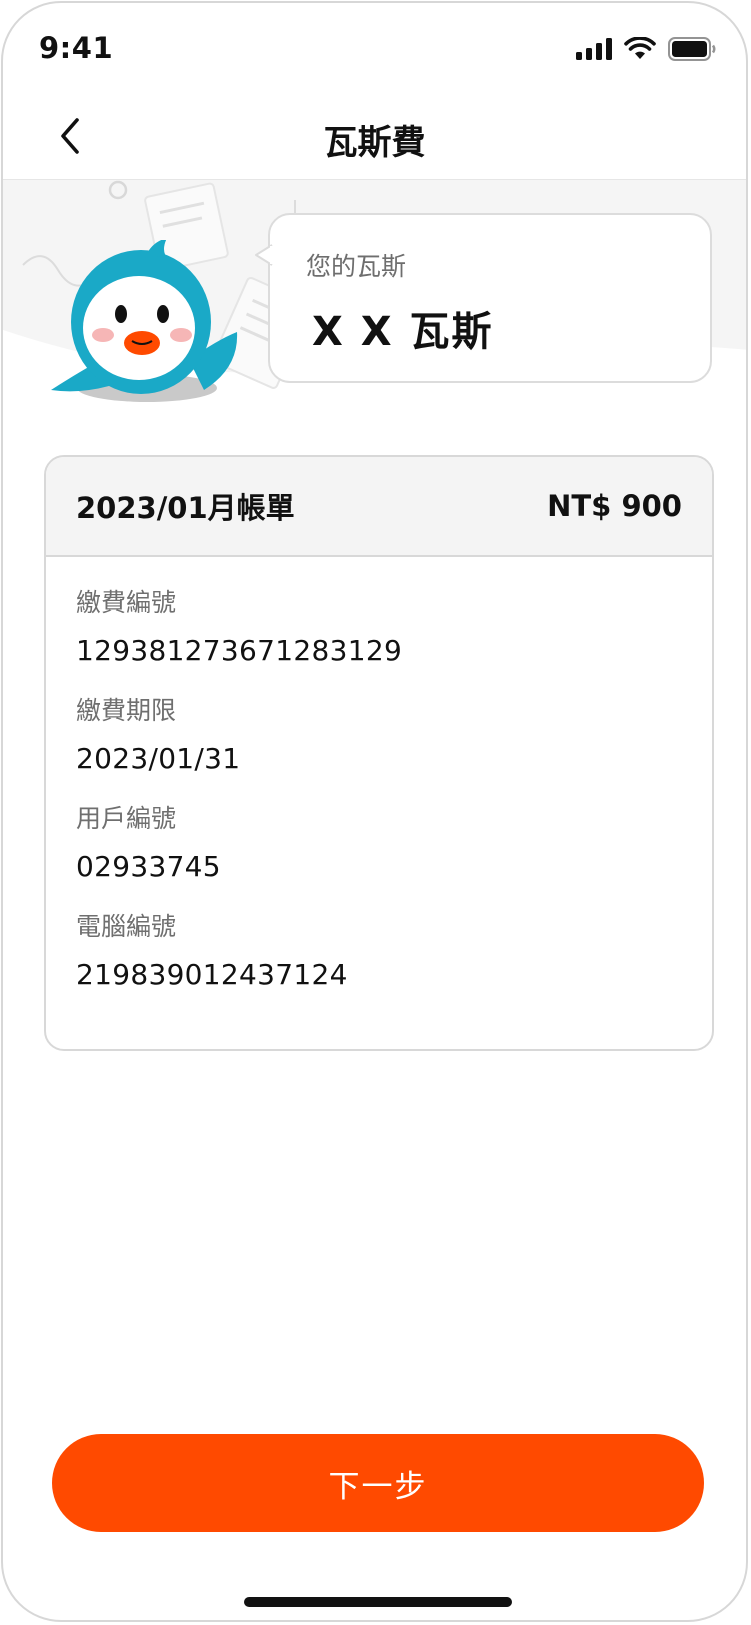 The height and width of the screenshot is (1625, 751). I want to click on provider-name: X X 瓦斯, so click(403, 332).